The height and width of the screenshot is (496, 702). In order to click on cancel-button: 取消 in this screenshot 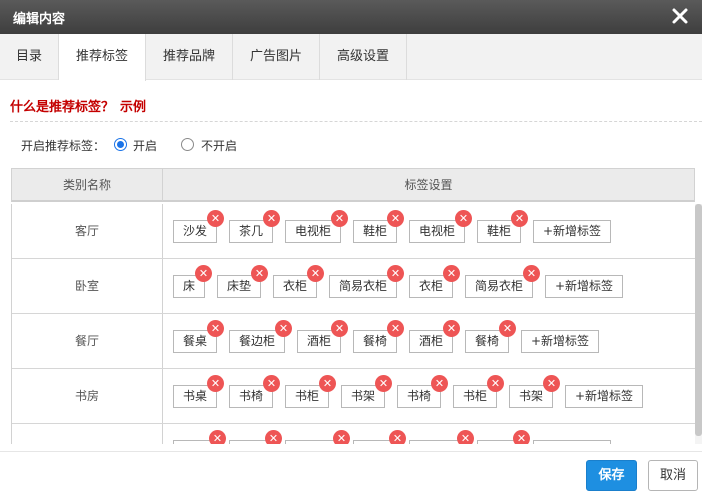, I will do `click(673, 475)`.